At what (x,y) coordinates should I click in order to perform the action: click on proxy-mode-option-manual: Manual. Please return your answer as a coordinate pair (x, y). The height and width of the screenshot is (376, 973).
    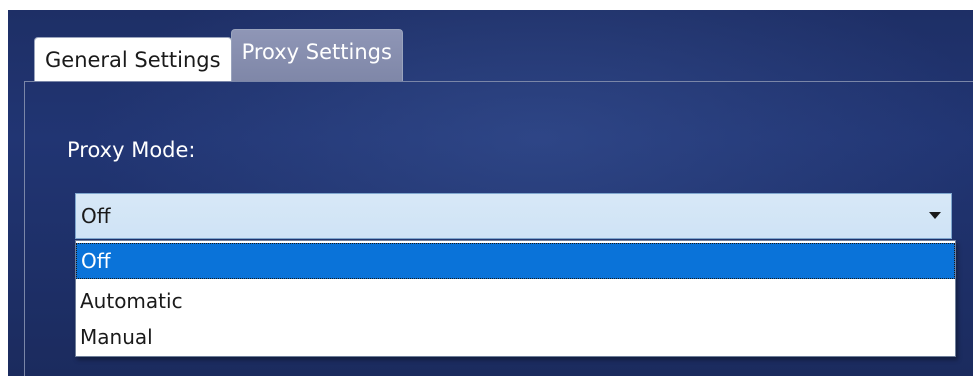
    Looking at the image, I should click on (515, 337).